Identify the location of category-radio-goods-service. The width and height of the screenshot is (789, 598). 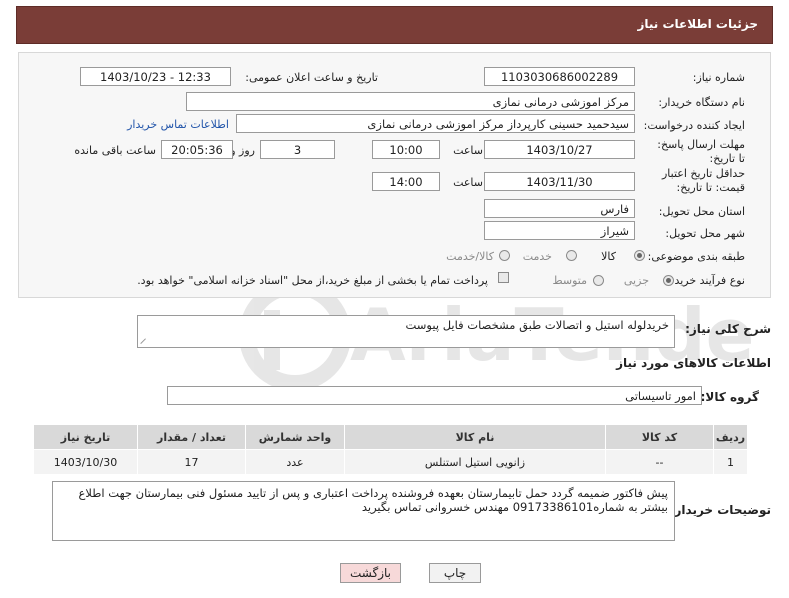
(504, 255).